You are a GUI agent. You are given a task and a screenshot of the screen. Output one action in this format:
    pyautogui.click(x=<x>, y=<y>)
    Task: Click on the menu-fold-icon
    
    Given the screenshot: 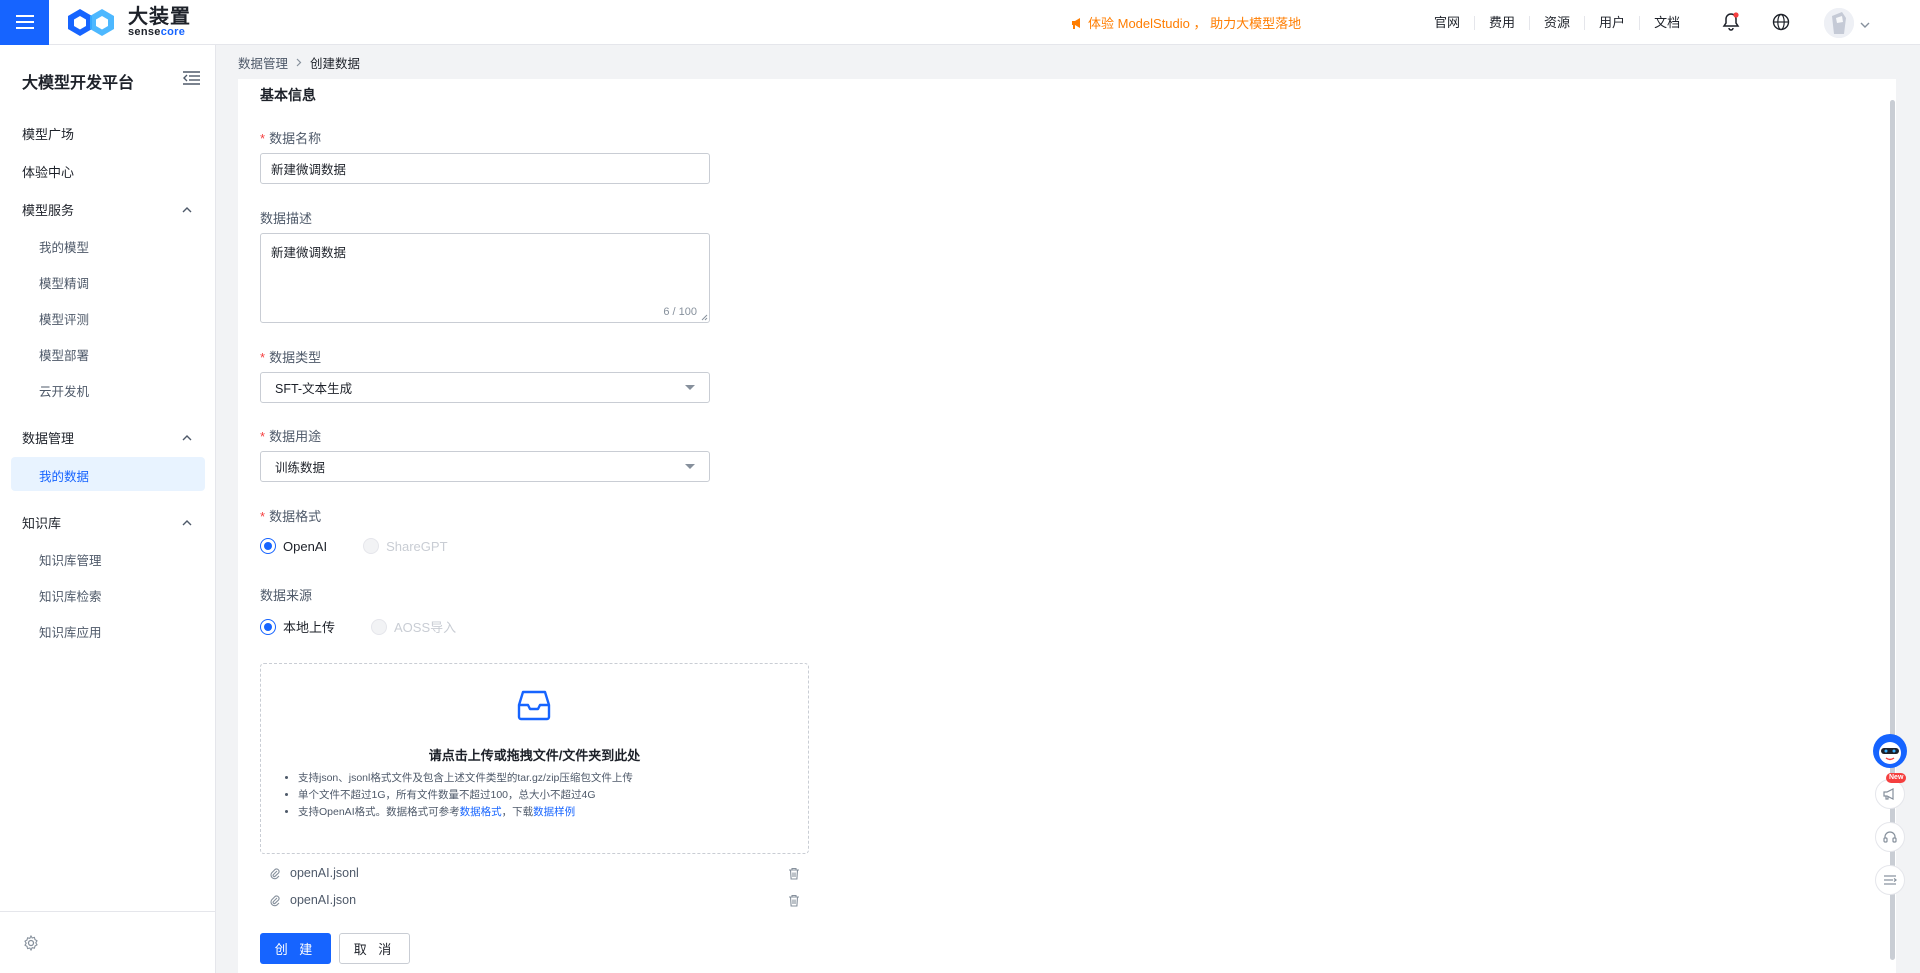 What is the action you would take?
    pyautogui.click(x=191, y=78)
    